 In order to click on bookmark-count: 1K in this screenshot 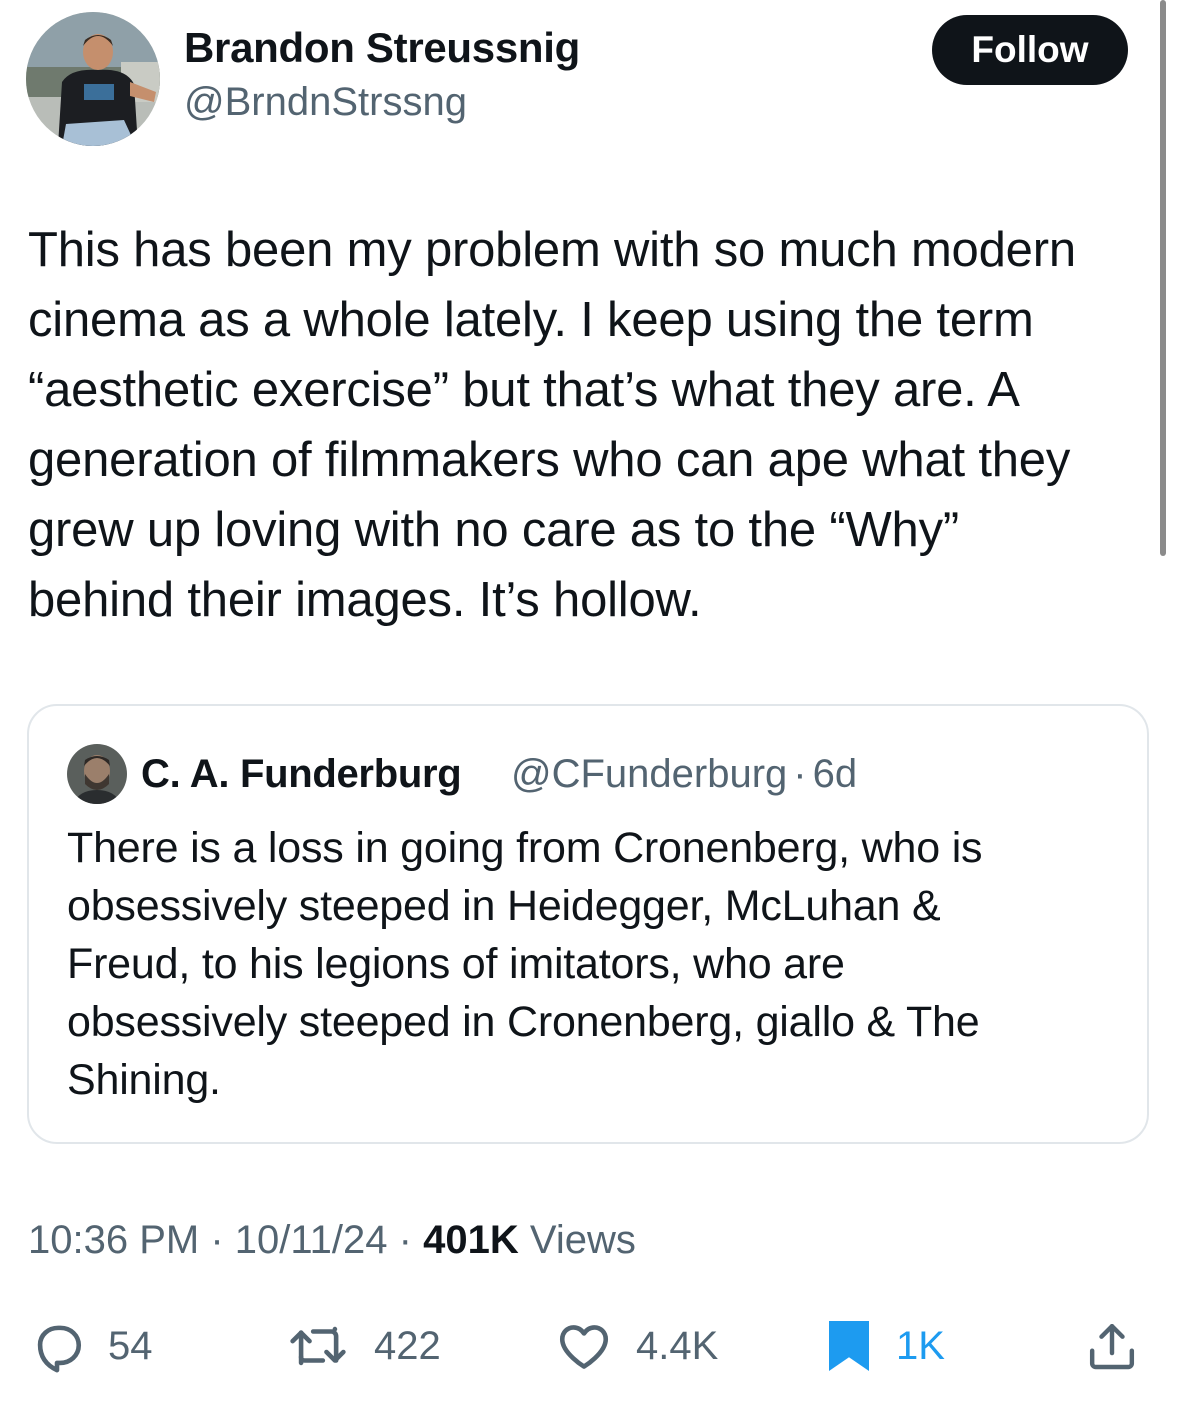, I will do `click(920, 1345)`.